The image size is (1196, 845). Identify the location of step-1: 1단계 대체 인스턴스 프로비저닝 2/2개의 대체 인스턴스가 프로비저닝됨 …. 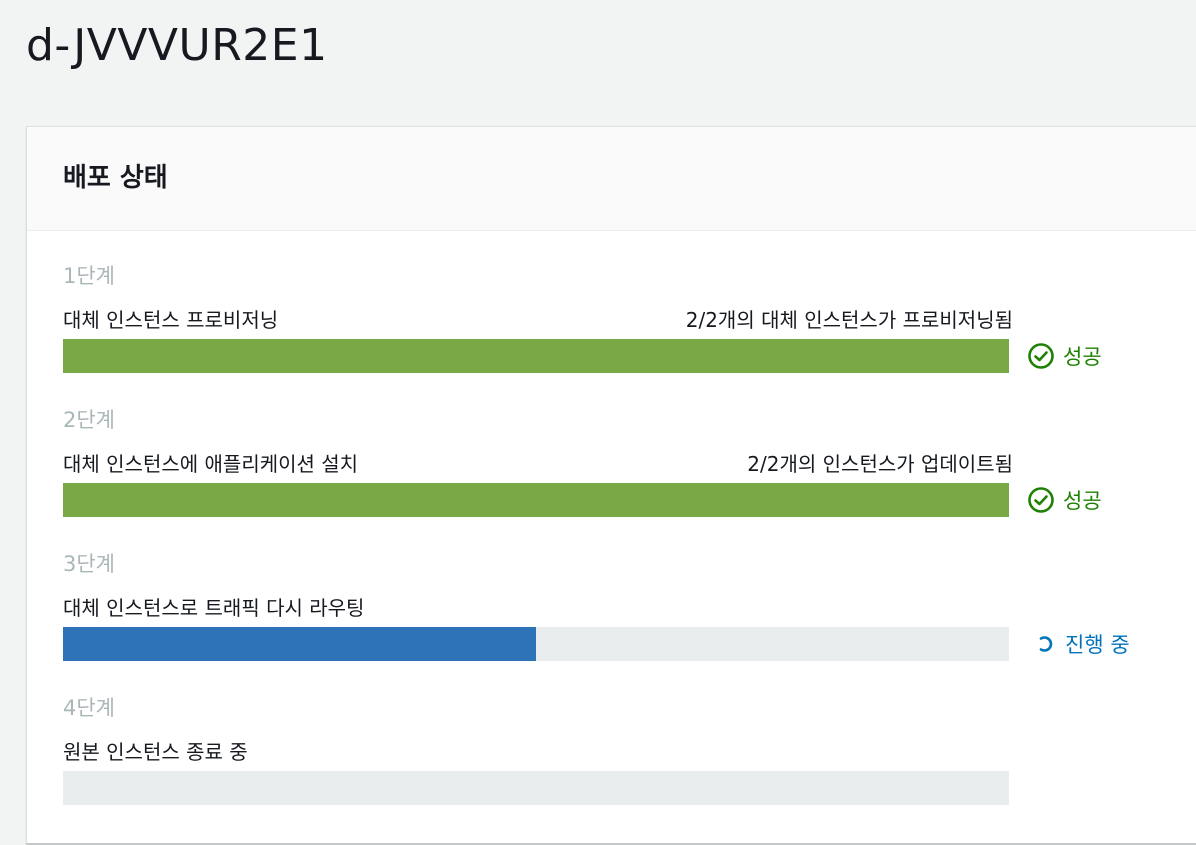
(613, 329).